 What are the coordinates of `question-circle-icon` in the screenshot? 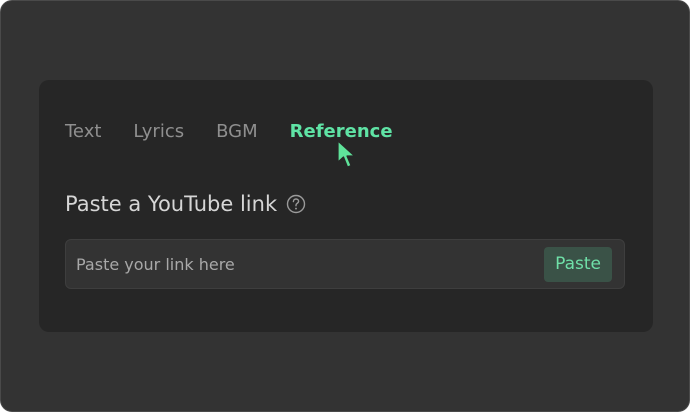 It's located at (296, 204).